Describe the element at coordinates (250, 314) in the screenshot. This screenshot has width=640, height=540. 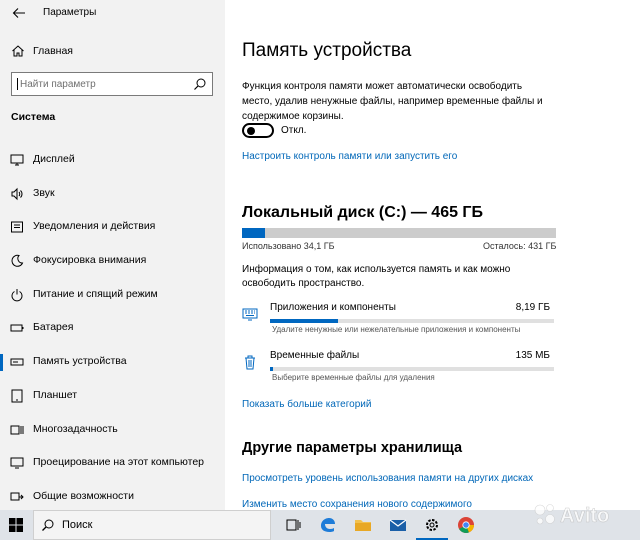
I see `apps-icon` at that location.